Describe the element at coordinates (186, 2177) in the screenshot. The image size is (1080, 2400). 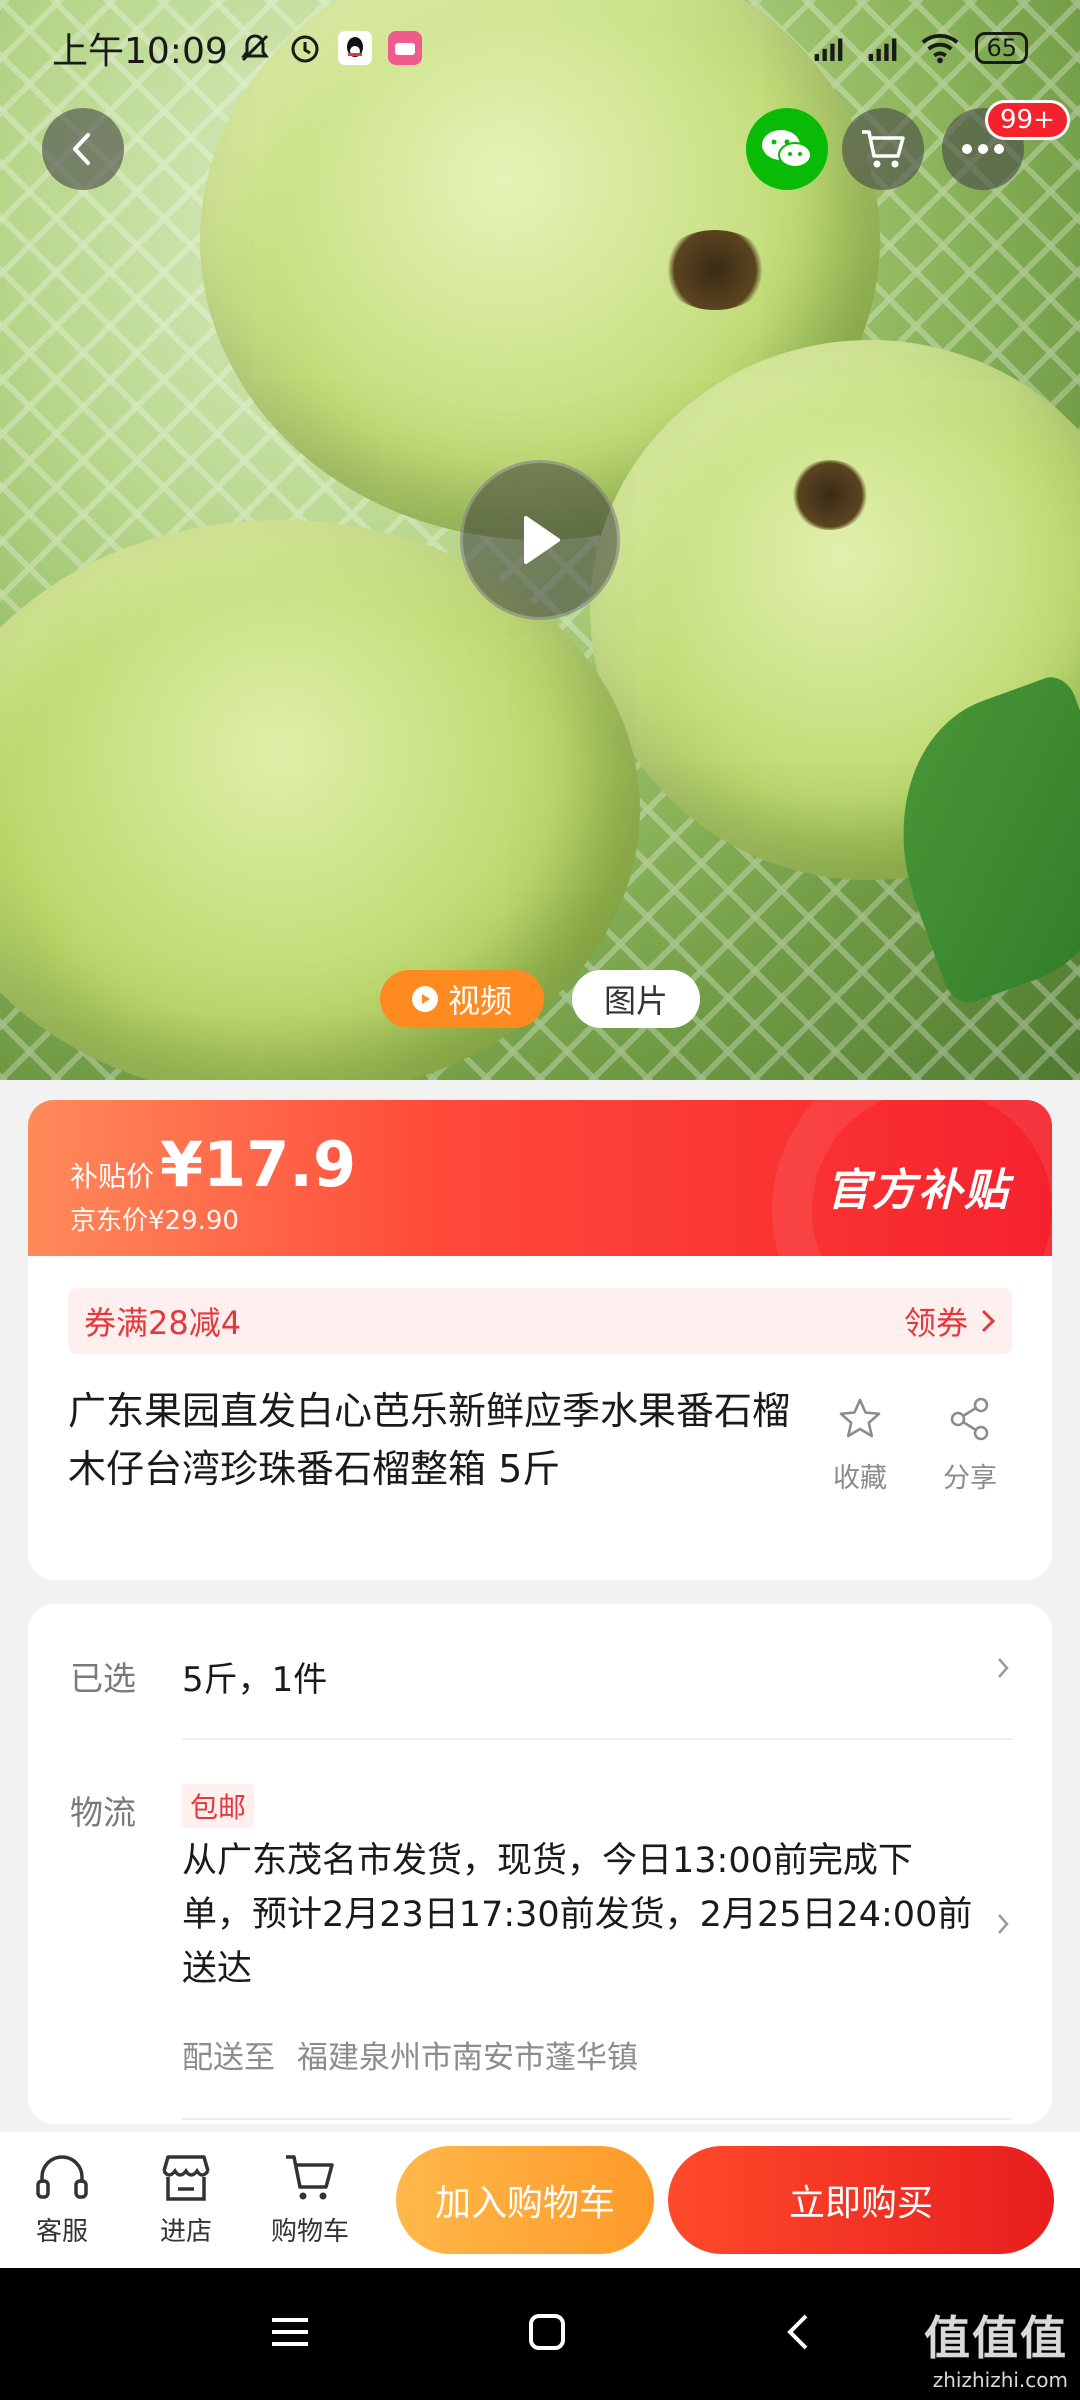
I see `store-icon` at that location.